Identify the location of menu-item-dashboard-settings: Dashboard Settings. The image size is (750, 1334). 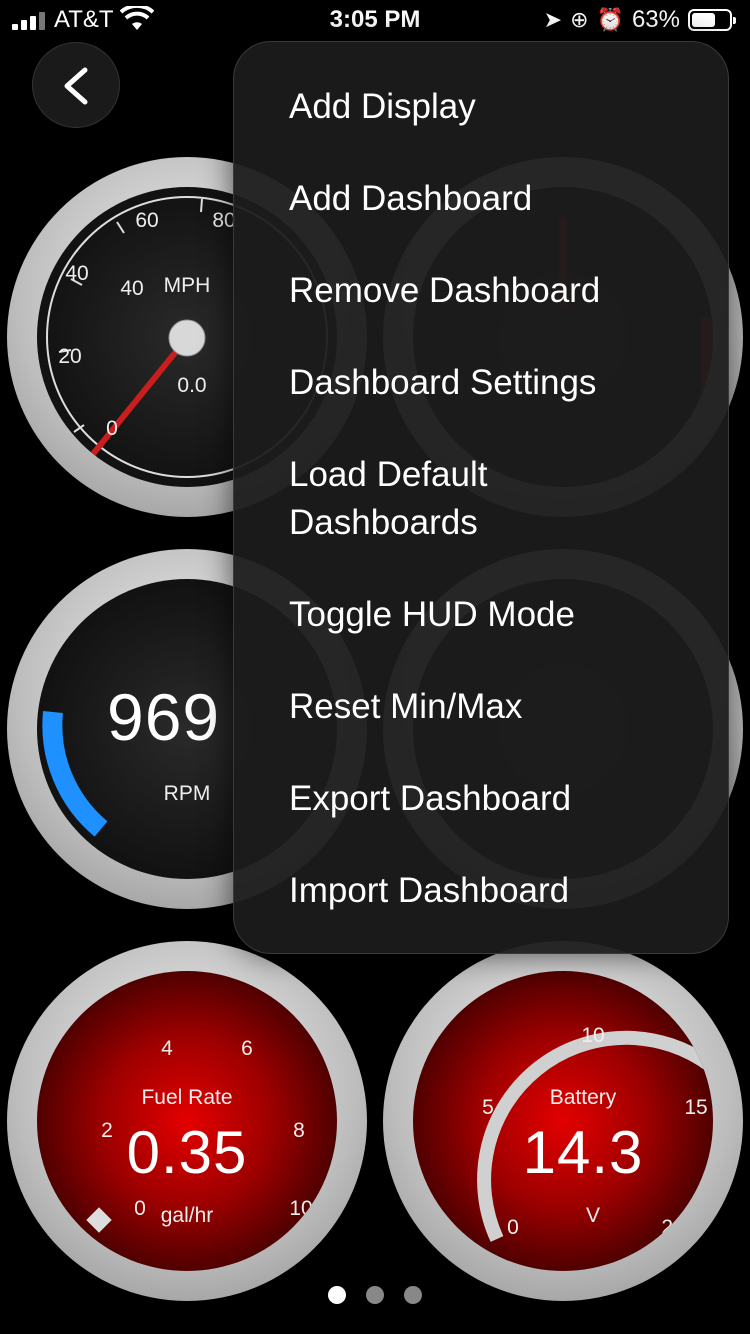
(442, 383).